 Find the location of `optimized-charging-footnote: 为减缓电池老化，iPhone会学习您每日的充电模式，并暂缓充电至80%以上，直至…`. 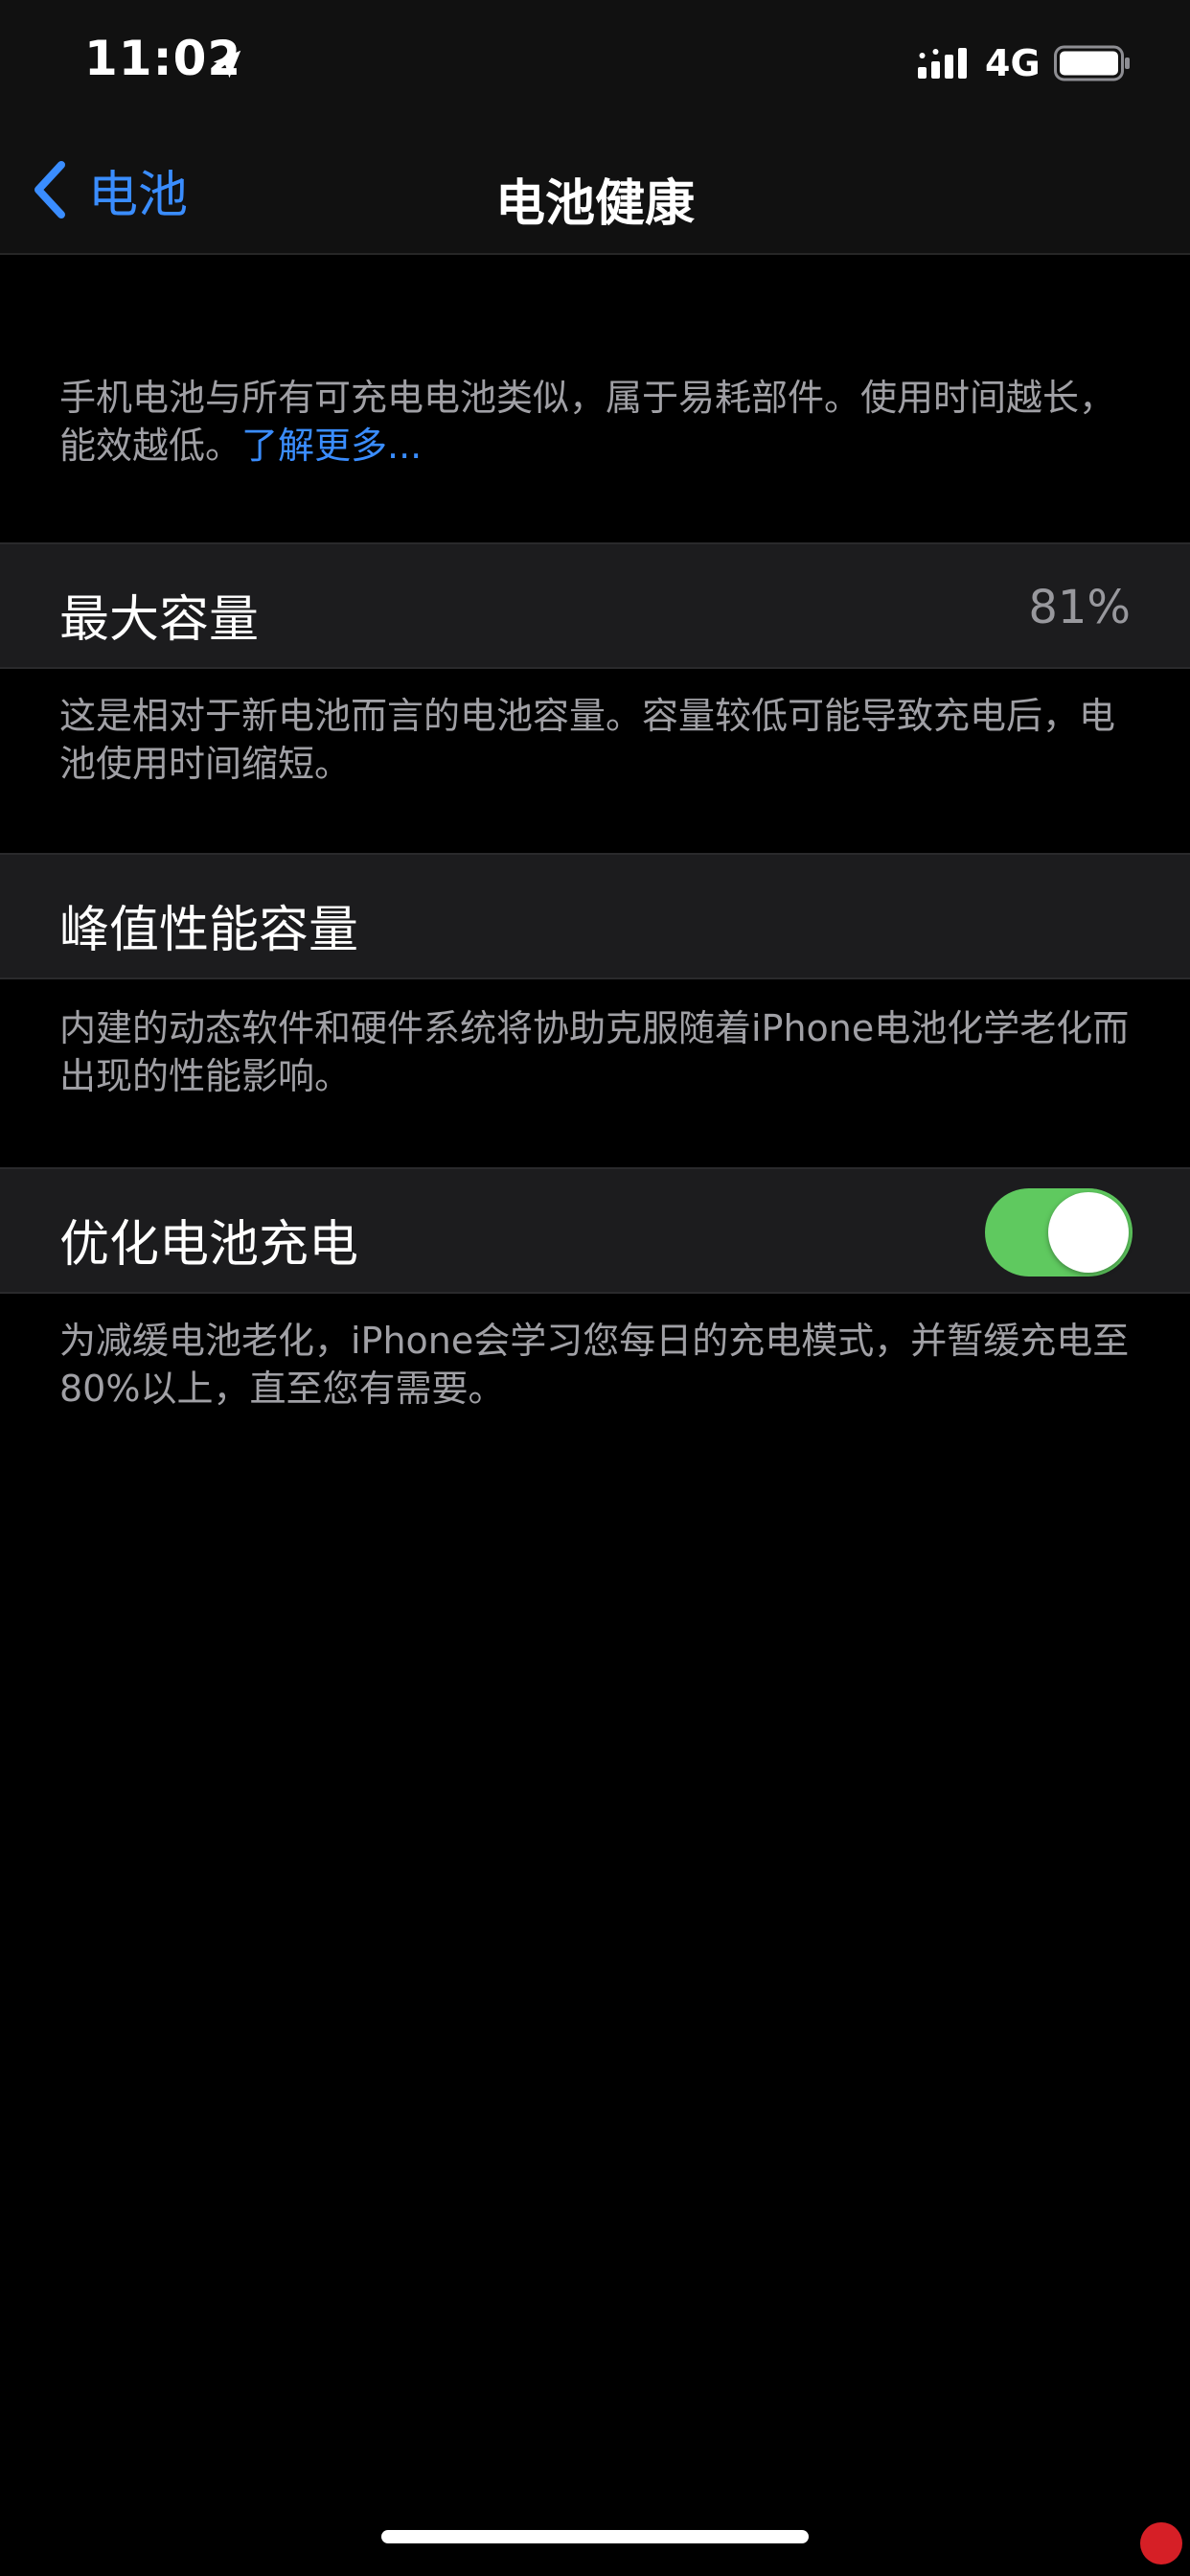

optimized-charging-footnote: 为减缓电池老化，iPhone会学习您每日的充电模式，并暂缓充电至80%以上，直至… is located at coordinates (594, 1365).